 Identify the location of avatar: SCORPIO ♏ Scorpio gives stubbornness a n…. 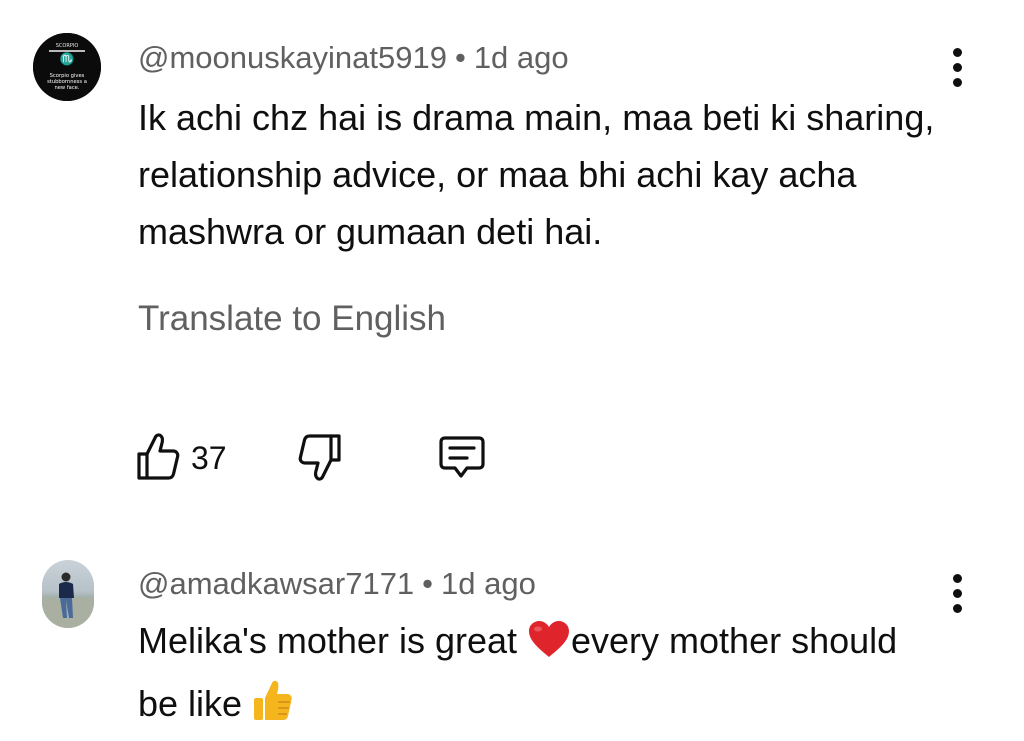
(67, 67).